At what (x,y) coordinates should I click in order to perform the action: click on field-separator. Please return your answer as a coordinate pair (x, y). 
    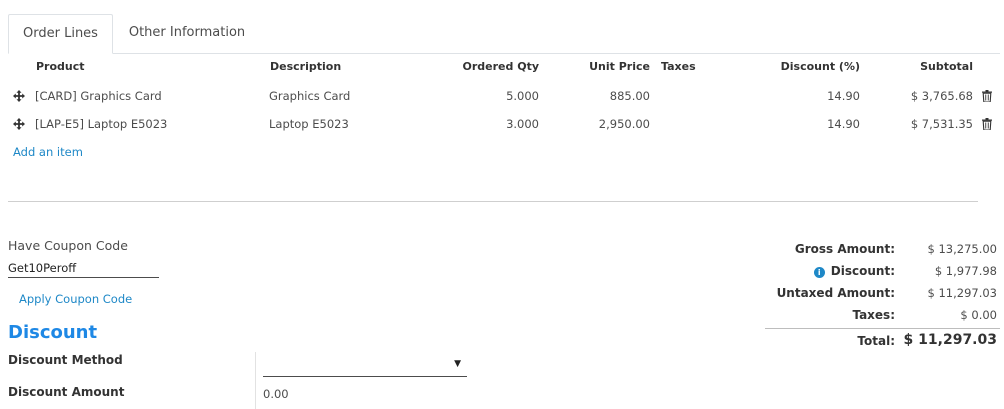
    Looking at the image, I should click on (255, 380).